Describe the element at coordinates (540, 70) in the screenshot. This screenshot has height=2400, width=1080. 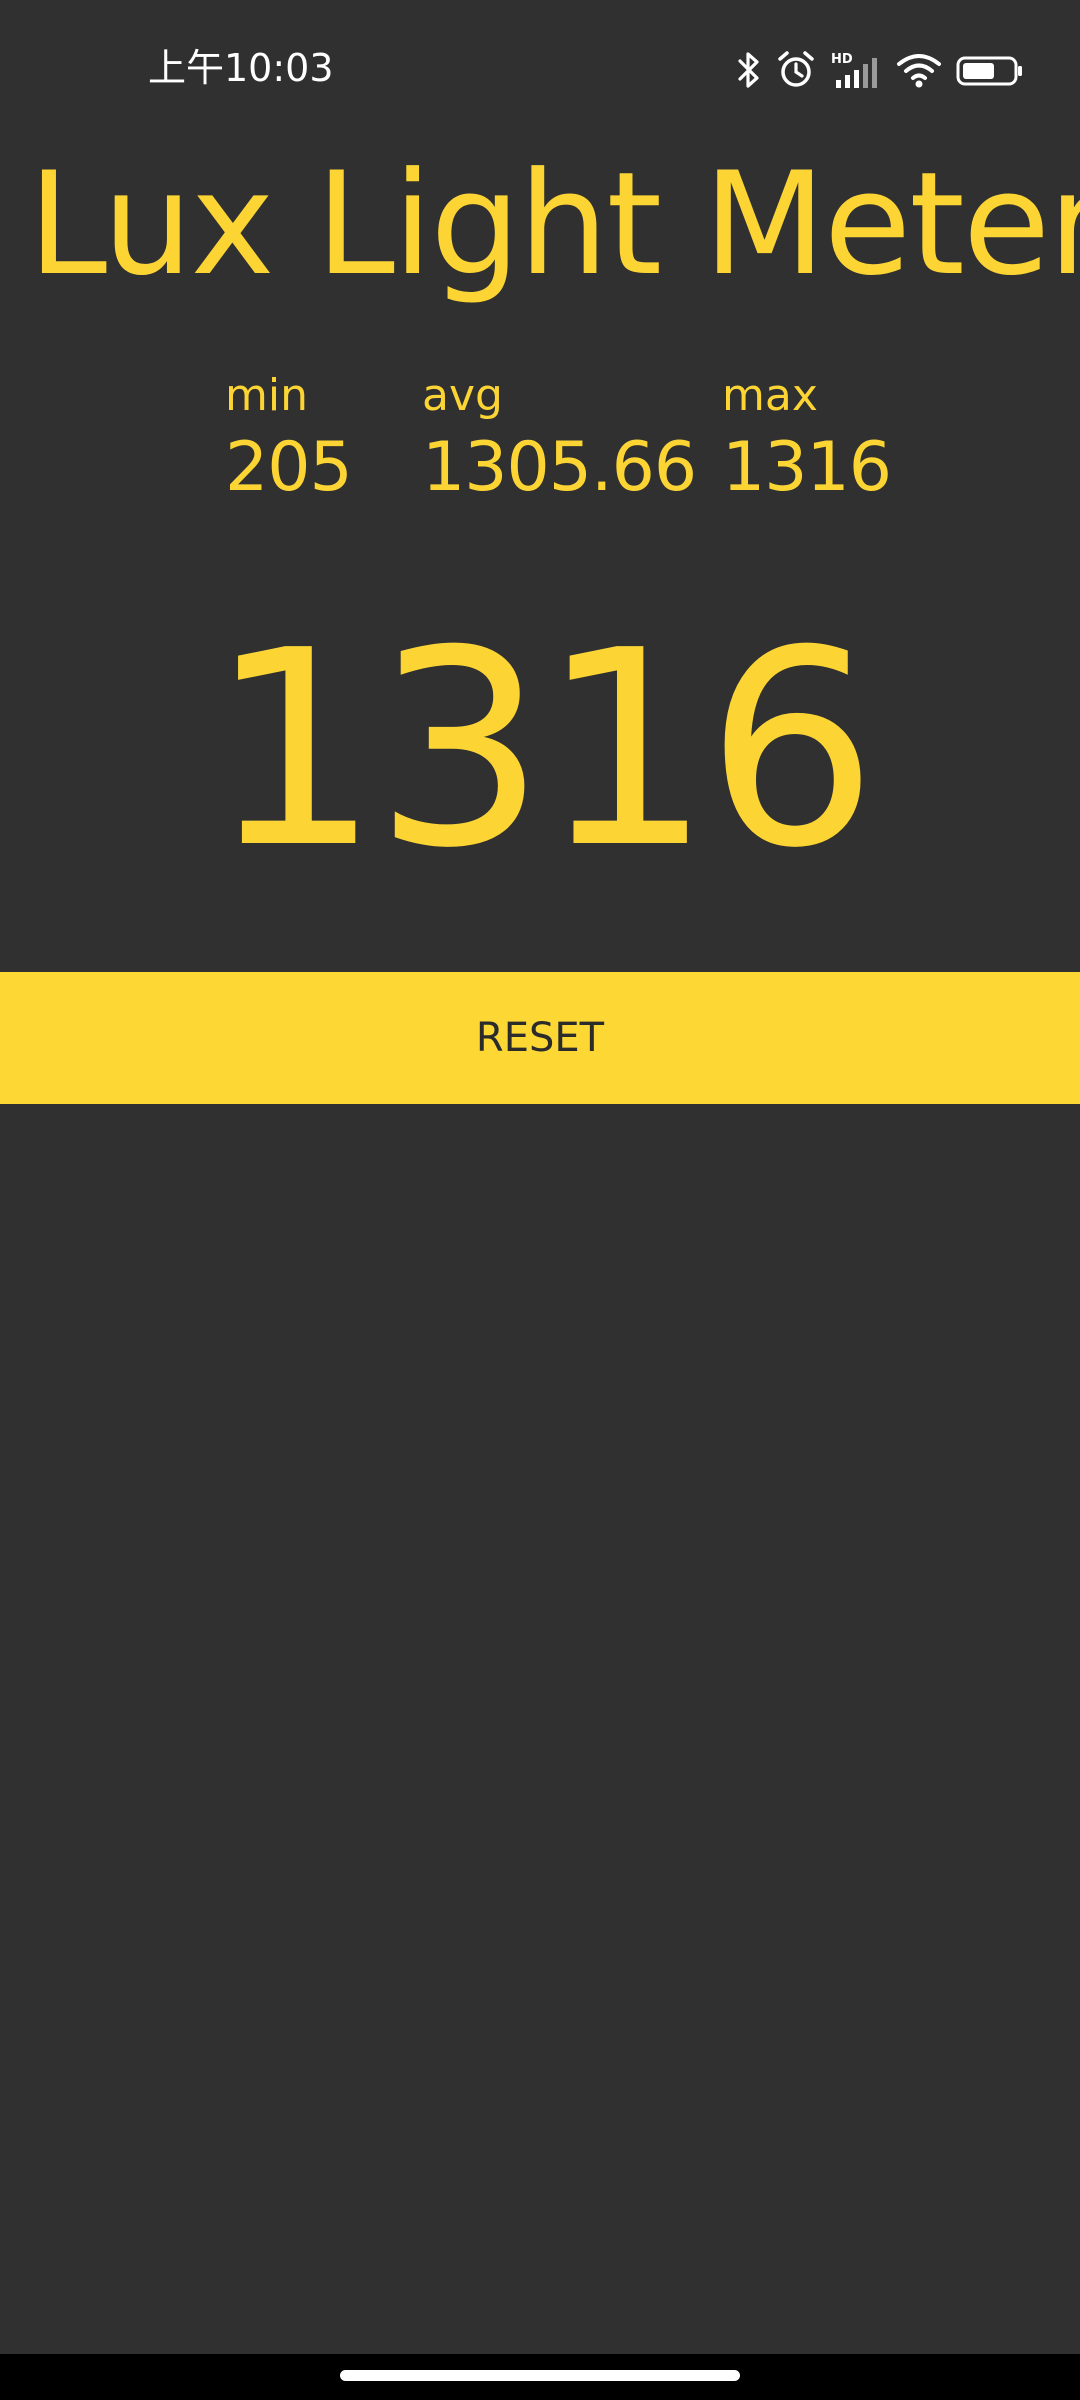
I see `status-bar: 上午10:03 HD` at that location.